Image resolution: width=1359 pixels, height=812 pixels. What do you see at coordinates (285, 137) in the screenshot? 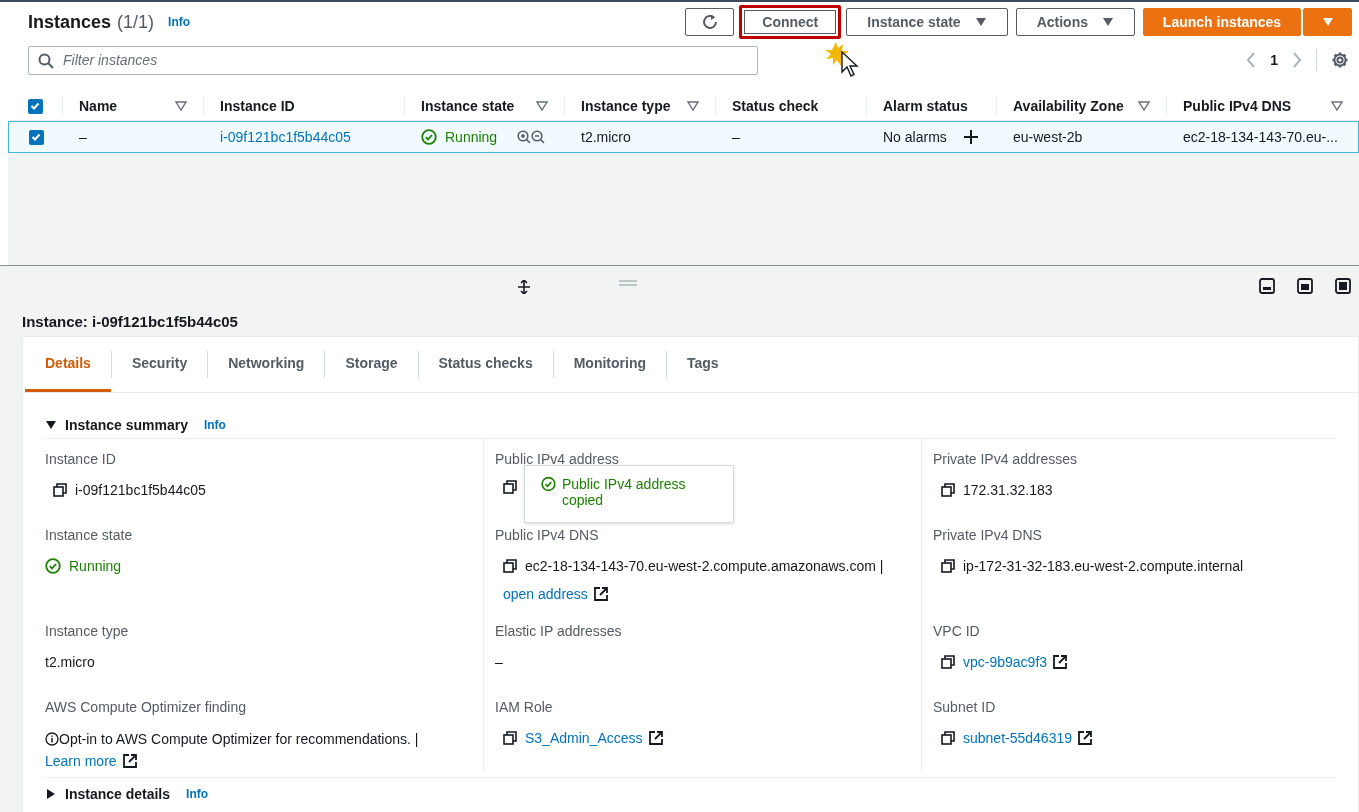
I see `instance-id-link: i-09f121bc1f5b44c05` at bounding box center [285, 137].